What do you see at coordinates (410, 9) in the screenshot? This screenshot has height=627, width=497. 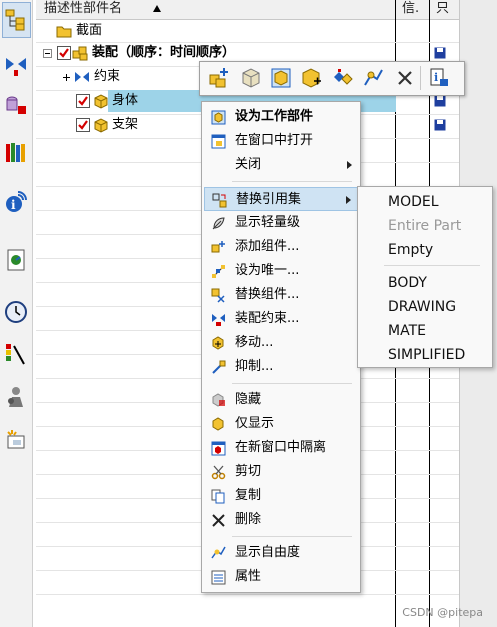 I see `header-info: 信.` at bounding box center [410, 9].